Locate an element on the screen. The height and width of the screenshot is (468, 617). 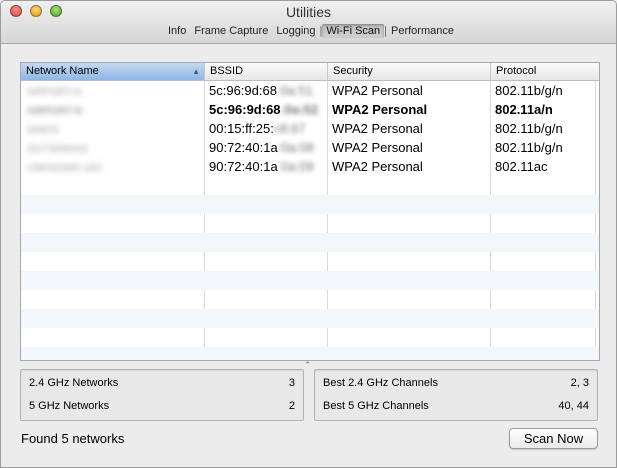
protocol-cell: 802.11a/n is located at coordinates (524, 109).